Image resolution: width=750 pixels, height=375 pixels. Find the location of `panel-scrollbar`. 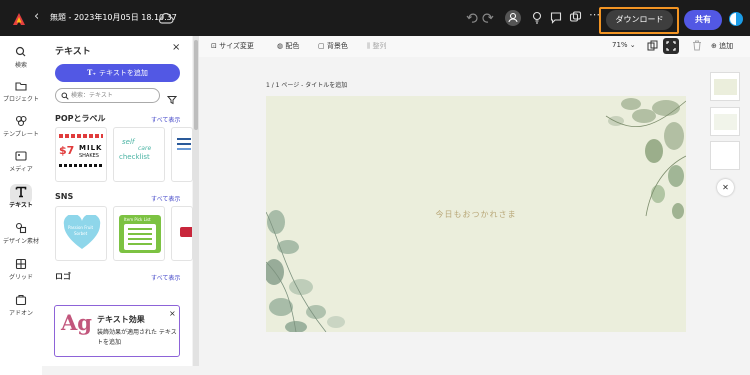

panel-scrollbar is located at coordinates (196, 201).